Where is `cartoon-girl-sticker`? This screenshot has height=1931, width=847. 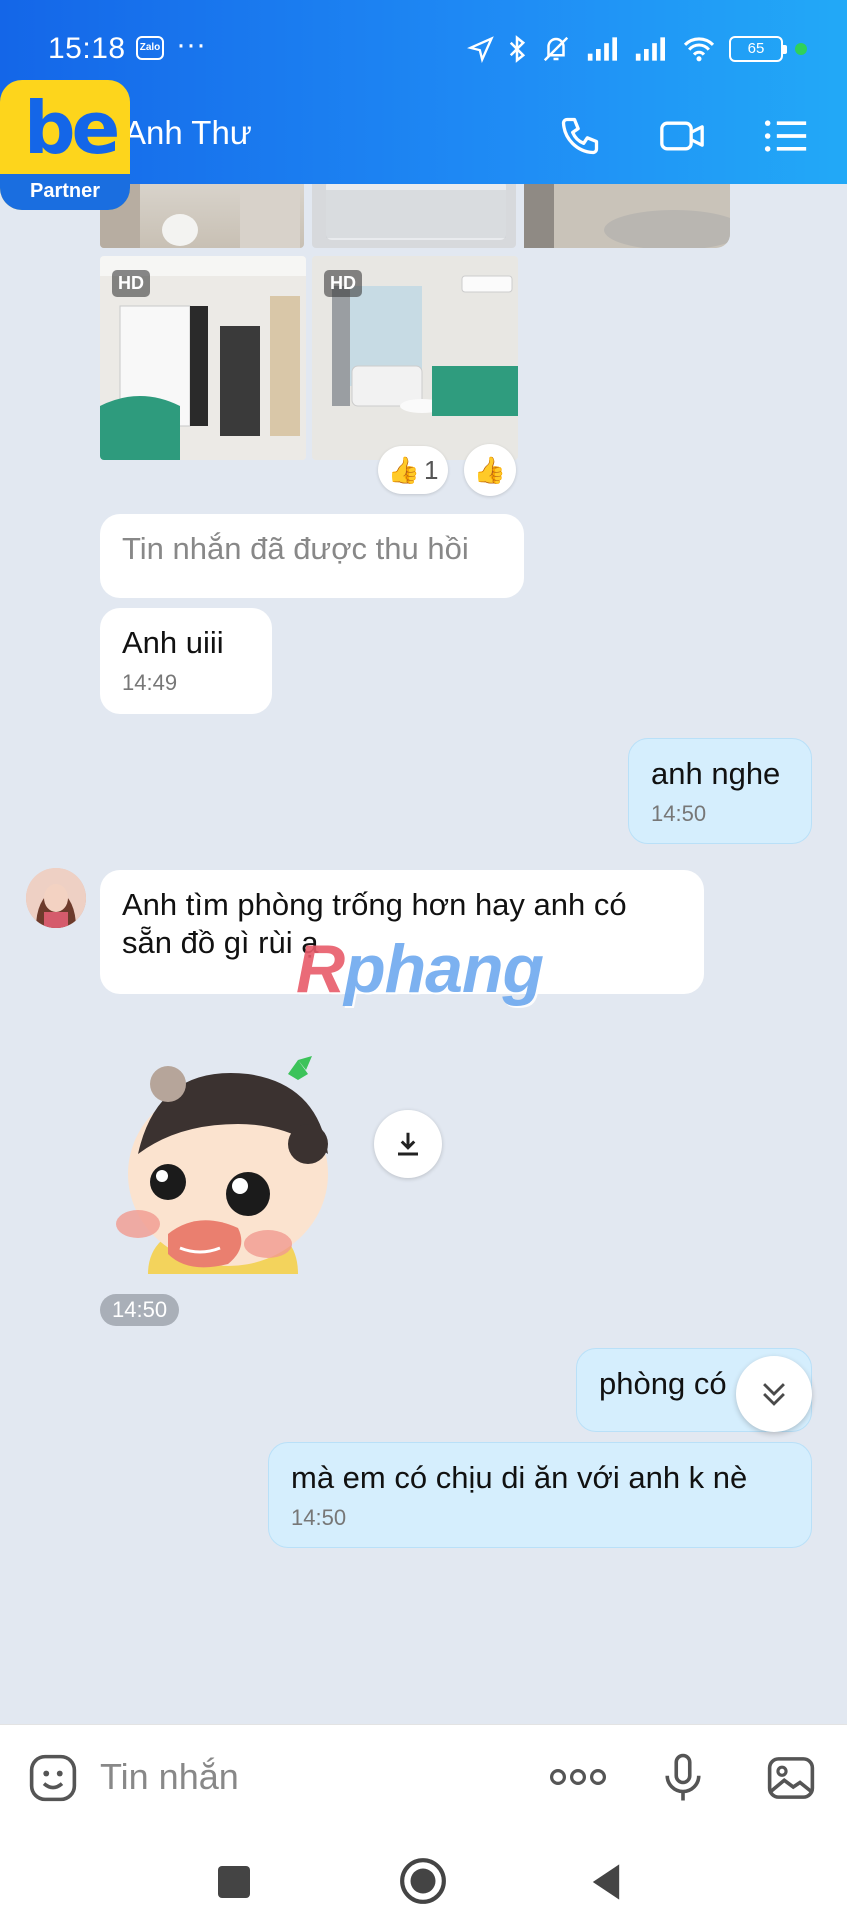 cartoon-girl-sticker is located at coordinates (222, 1165).